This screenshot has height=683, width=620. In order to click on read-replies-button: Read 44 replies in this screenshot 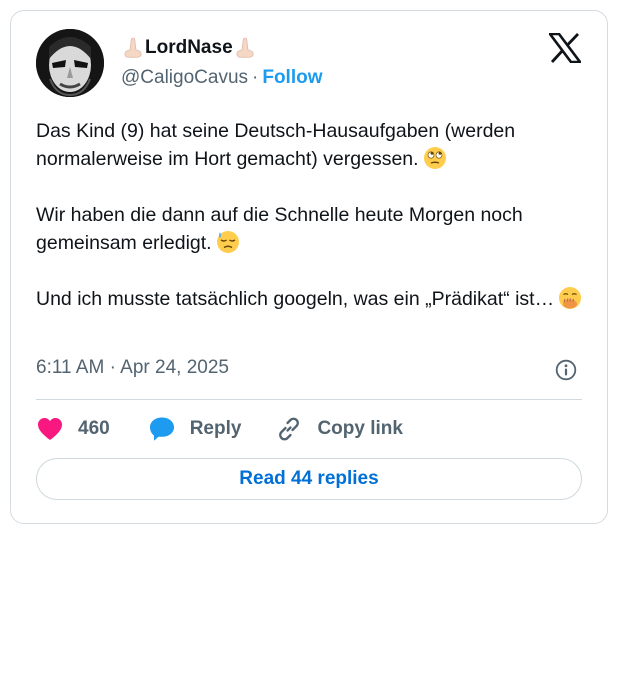, I will do `click(309, 479)`.